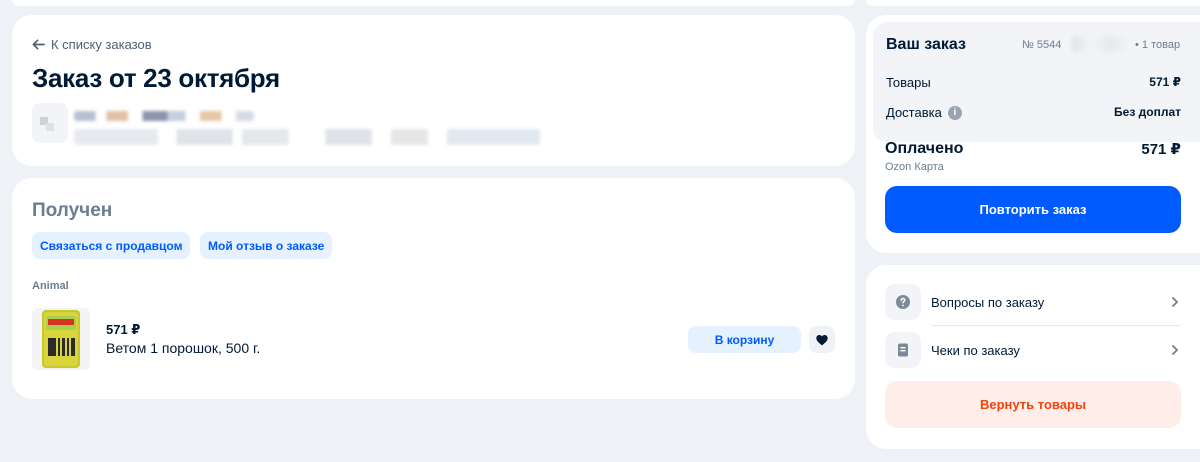  Describe the element at coordinates (1158, 45) in the screenshot. I see `items-count: • 1 товар` at that location.